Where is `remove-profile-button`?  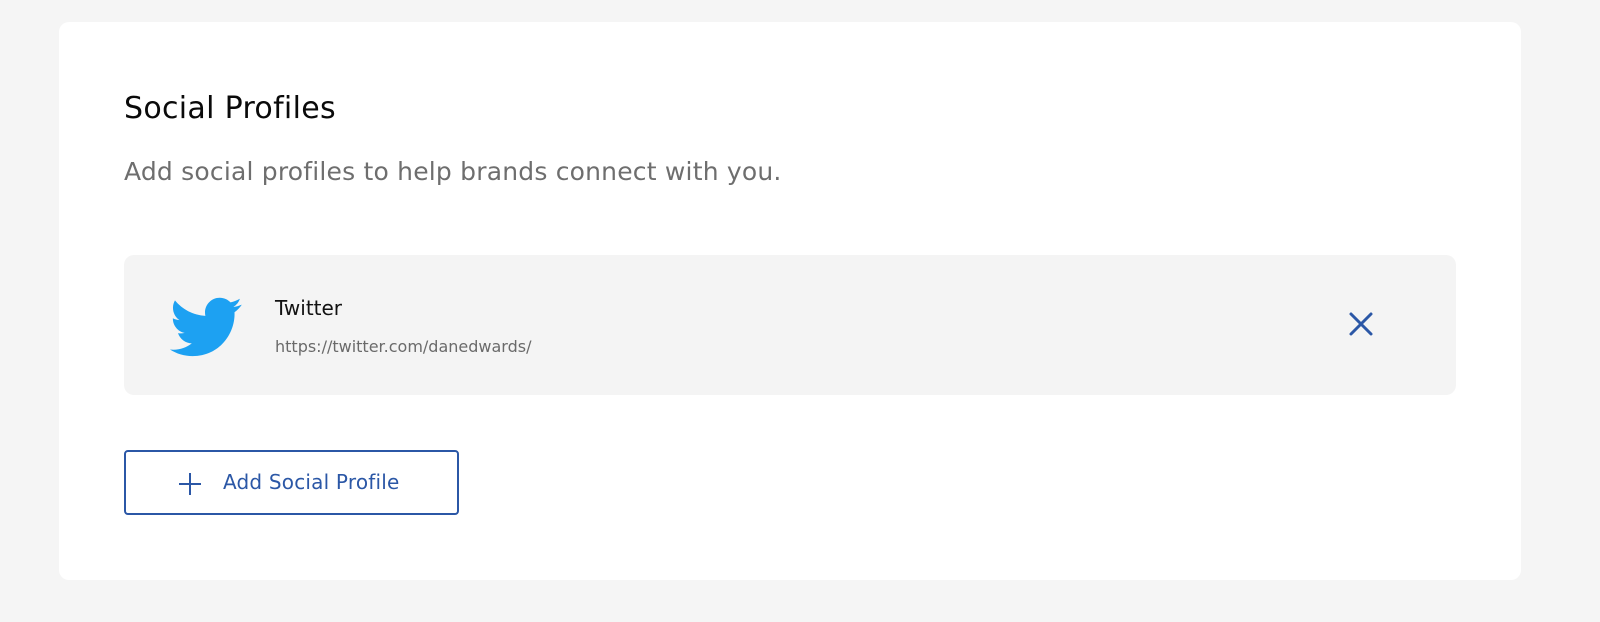 remove-profile-button is located at coordinates (1361, 326).